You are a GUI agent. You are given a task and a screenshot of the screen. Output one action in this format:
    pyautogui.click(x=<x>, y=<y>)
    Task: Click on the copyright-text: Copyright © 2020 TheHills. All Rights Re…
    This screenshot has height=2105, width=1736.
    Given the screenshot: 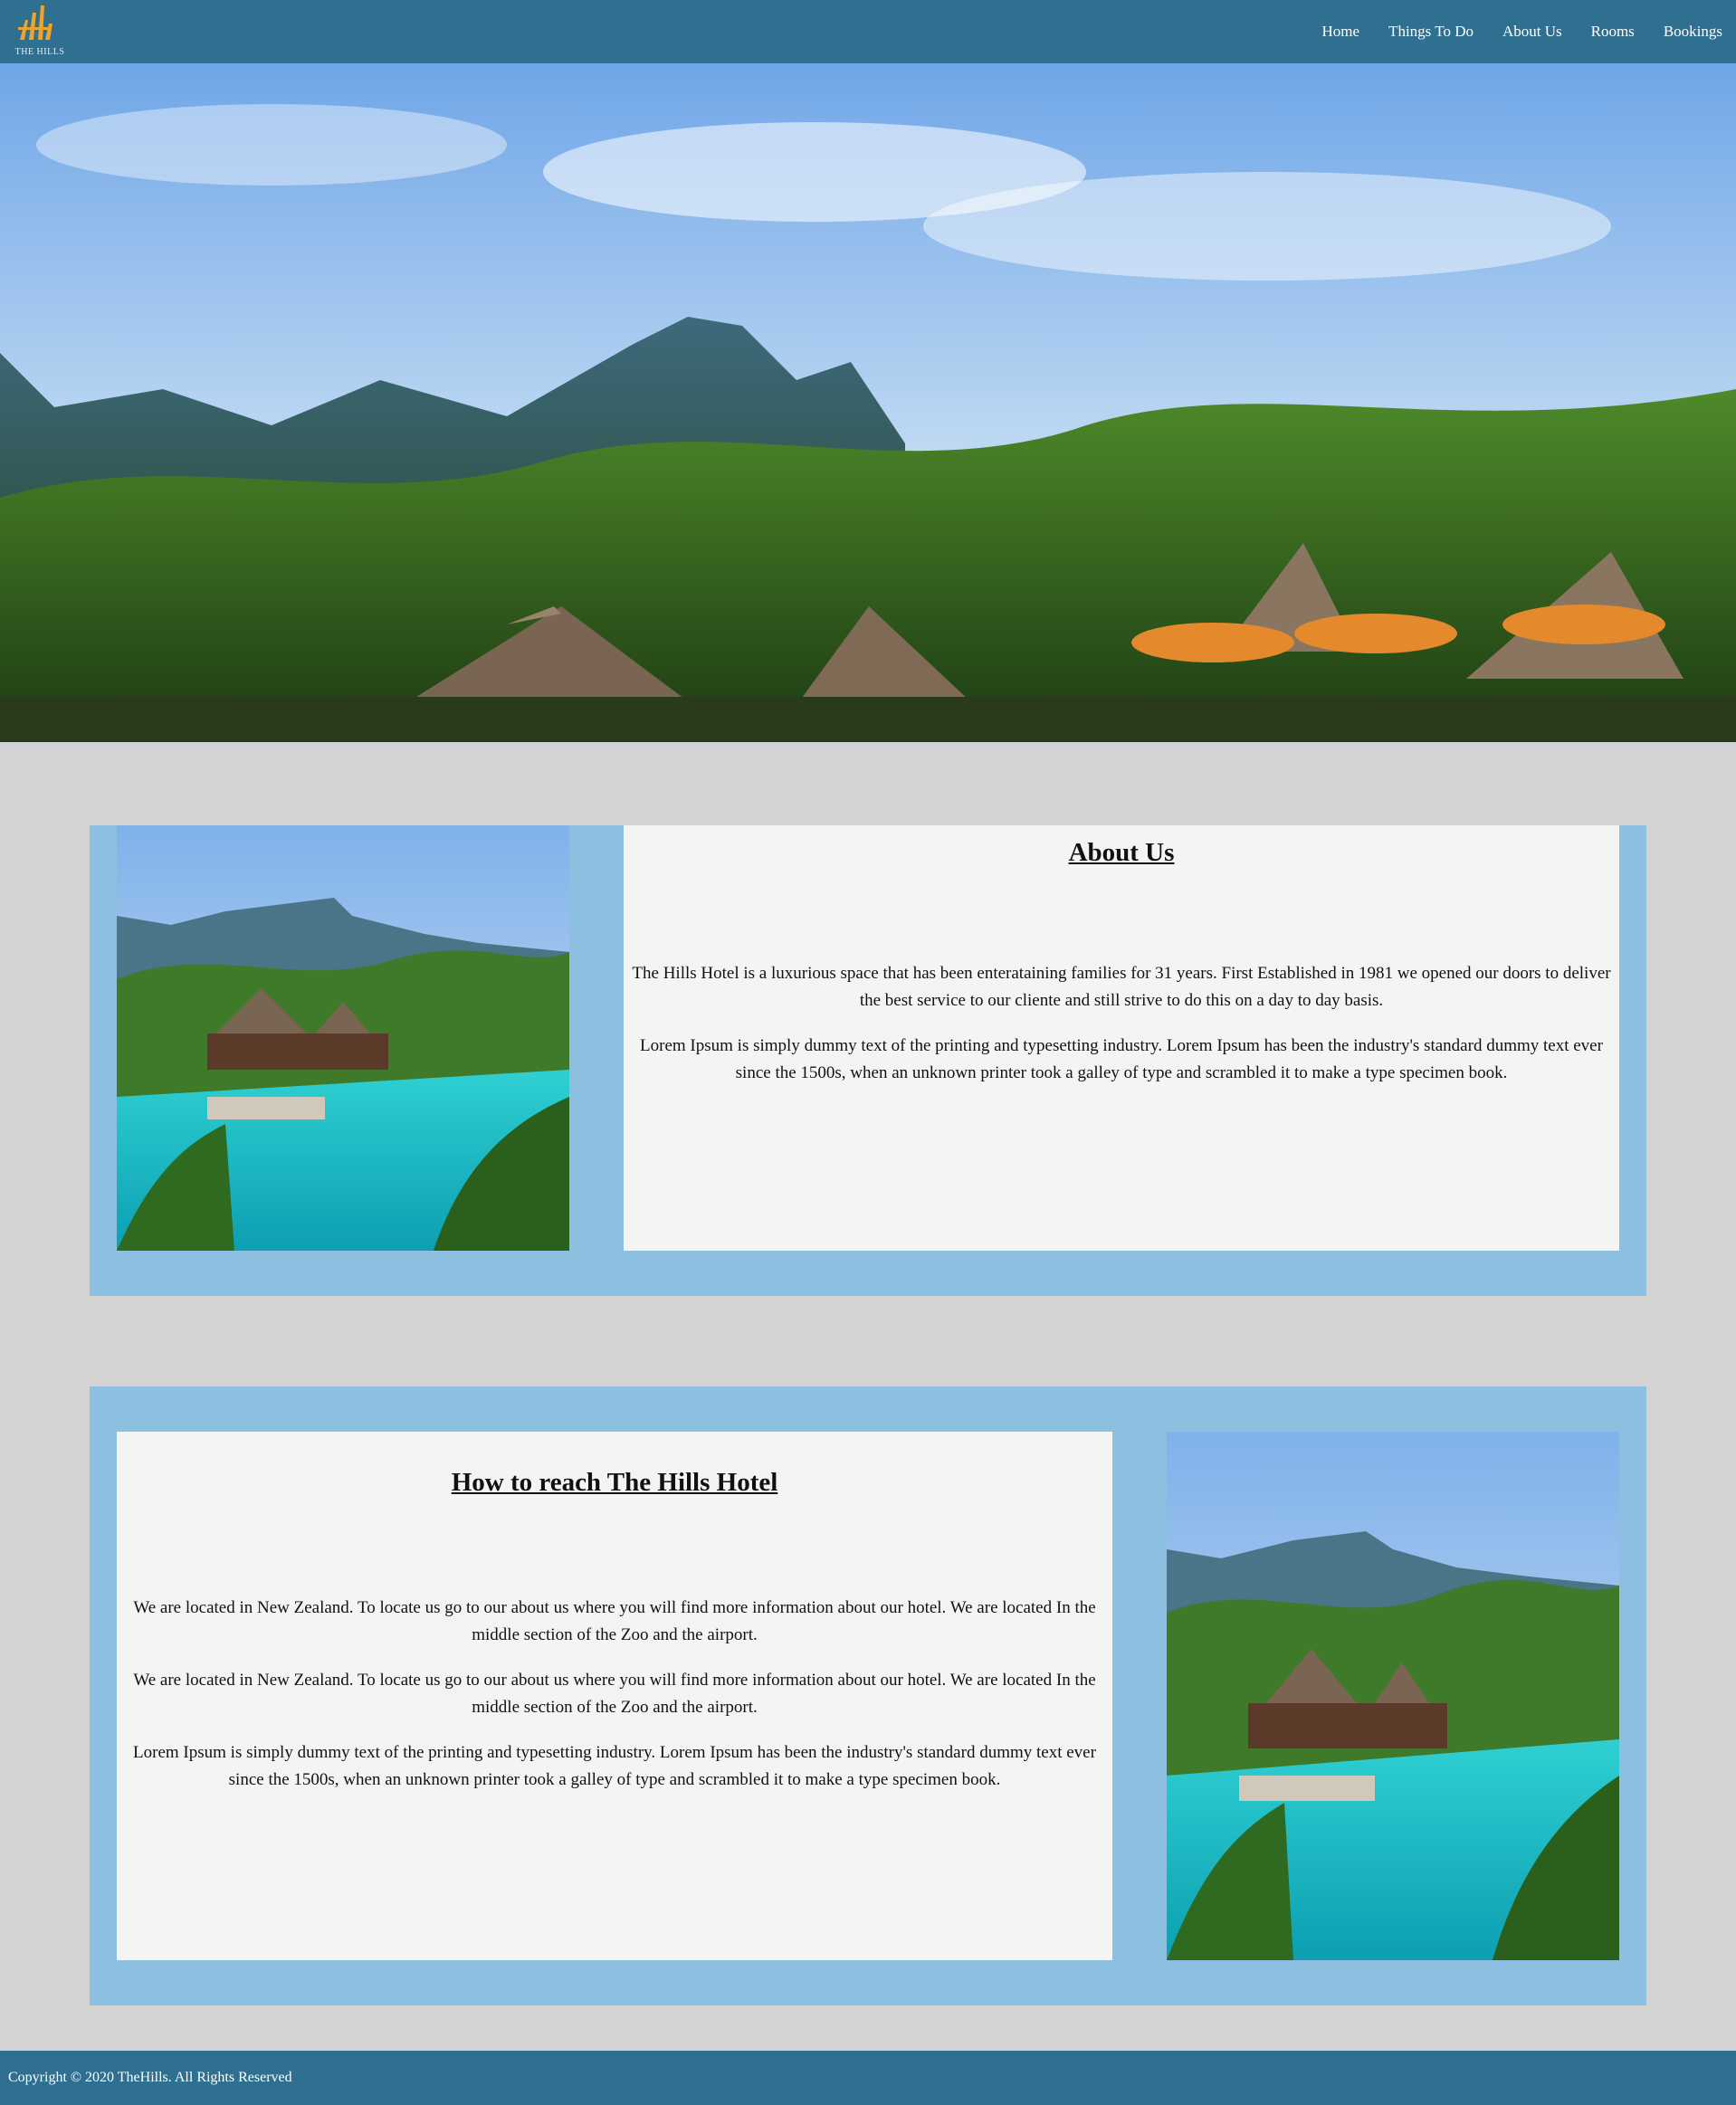 What is the action you would take?
    pyautogui.click(x=150, y=2077)
    